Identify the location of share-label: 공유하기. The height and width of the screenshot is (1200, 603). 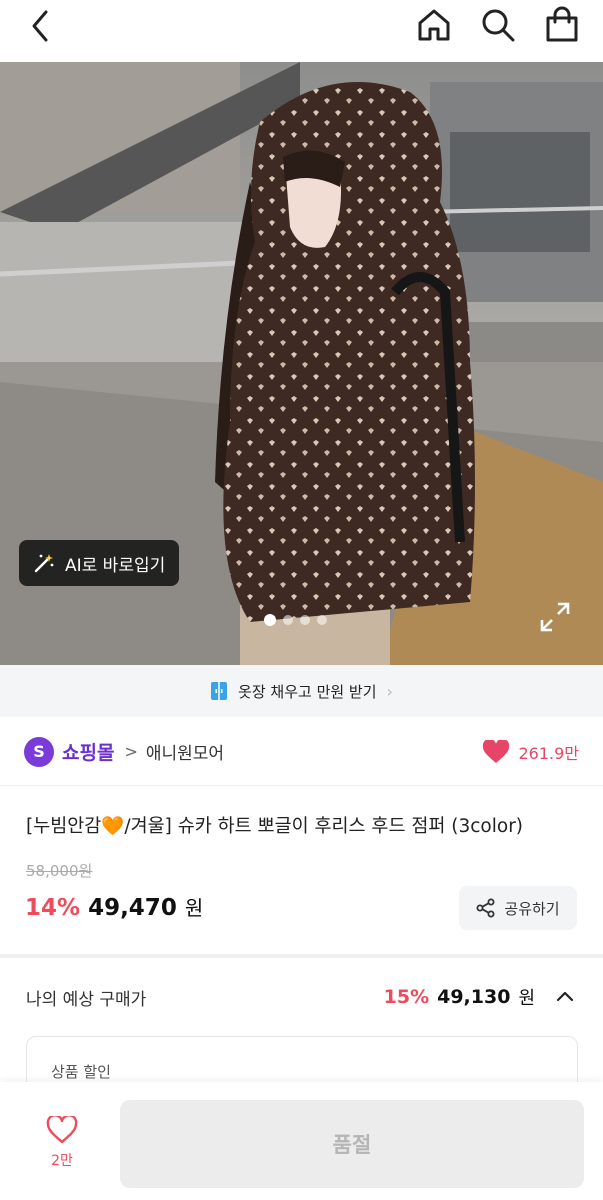
(532, 908).